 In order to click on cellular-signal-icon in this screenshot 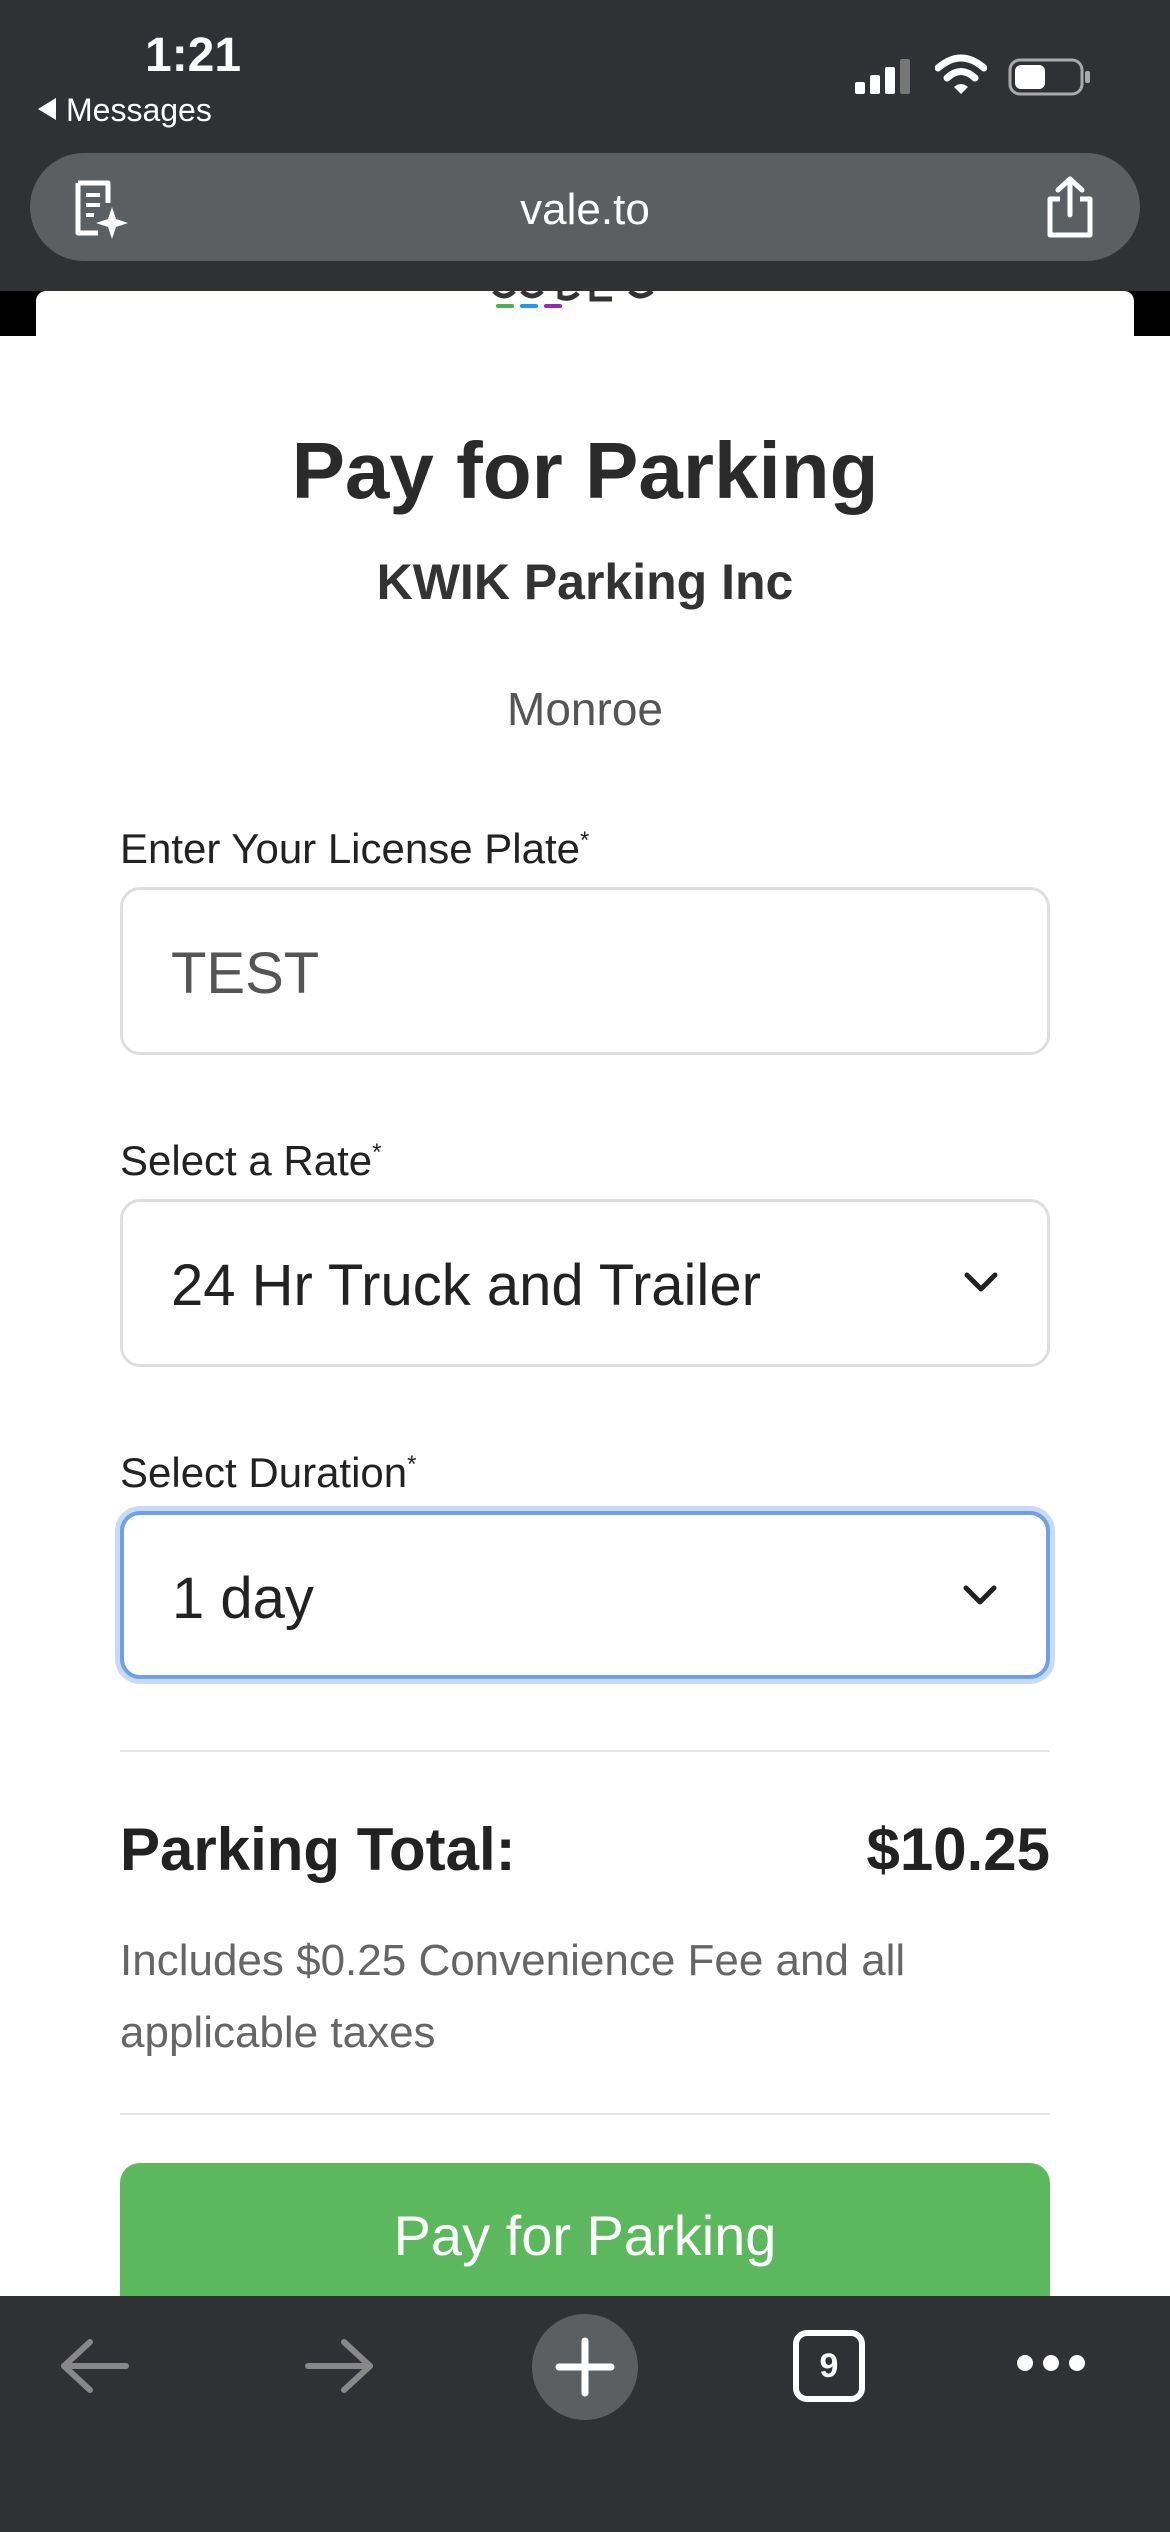, I will do `click(882, 76)`.